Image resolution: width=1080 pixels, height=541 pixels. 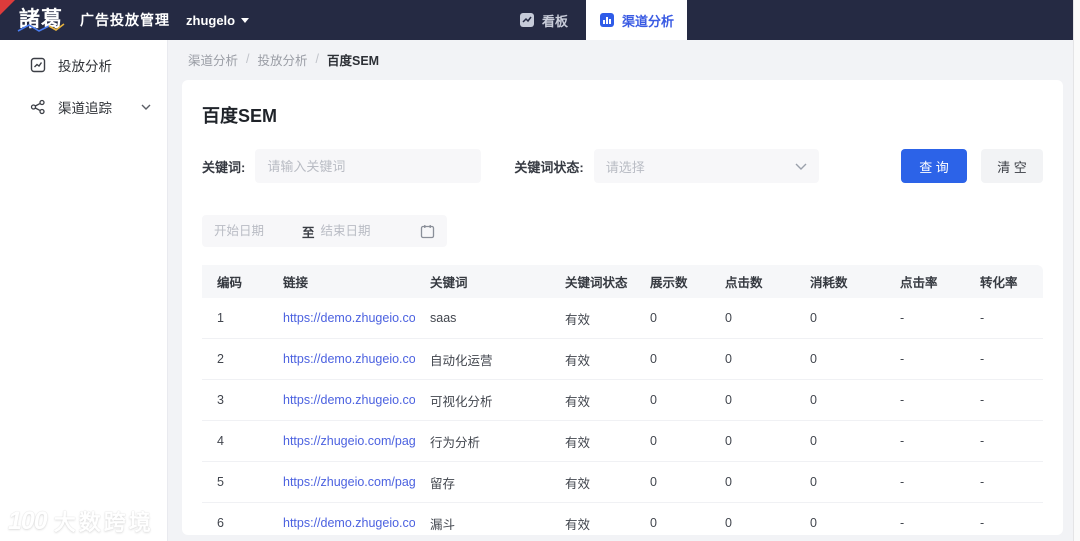 I want to click on cell-id: 4, so click(x=235, y=441).